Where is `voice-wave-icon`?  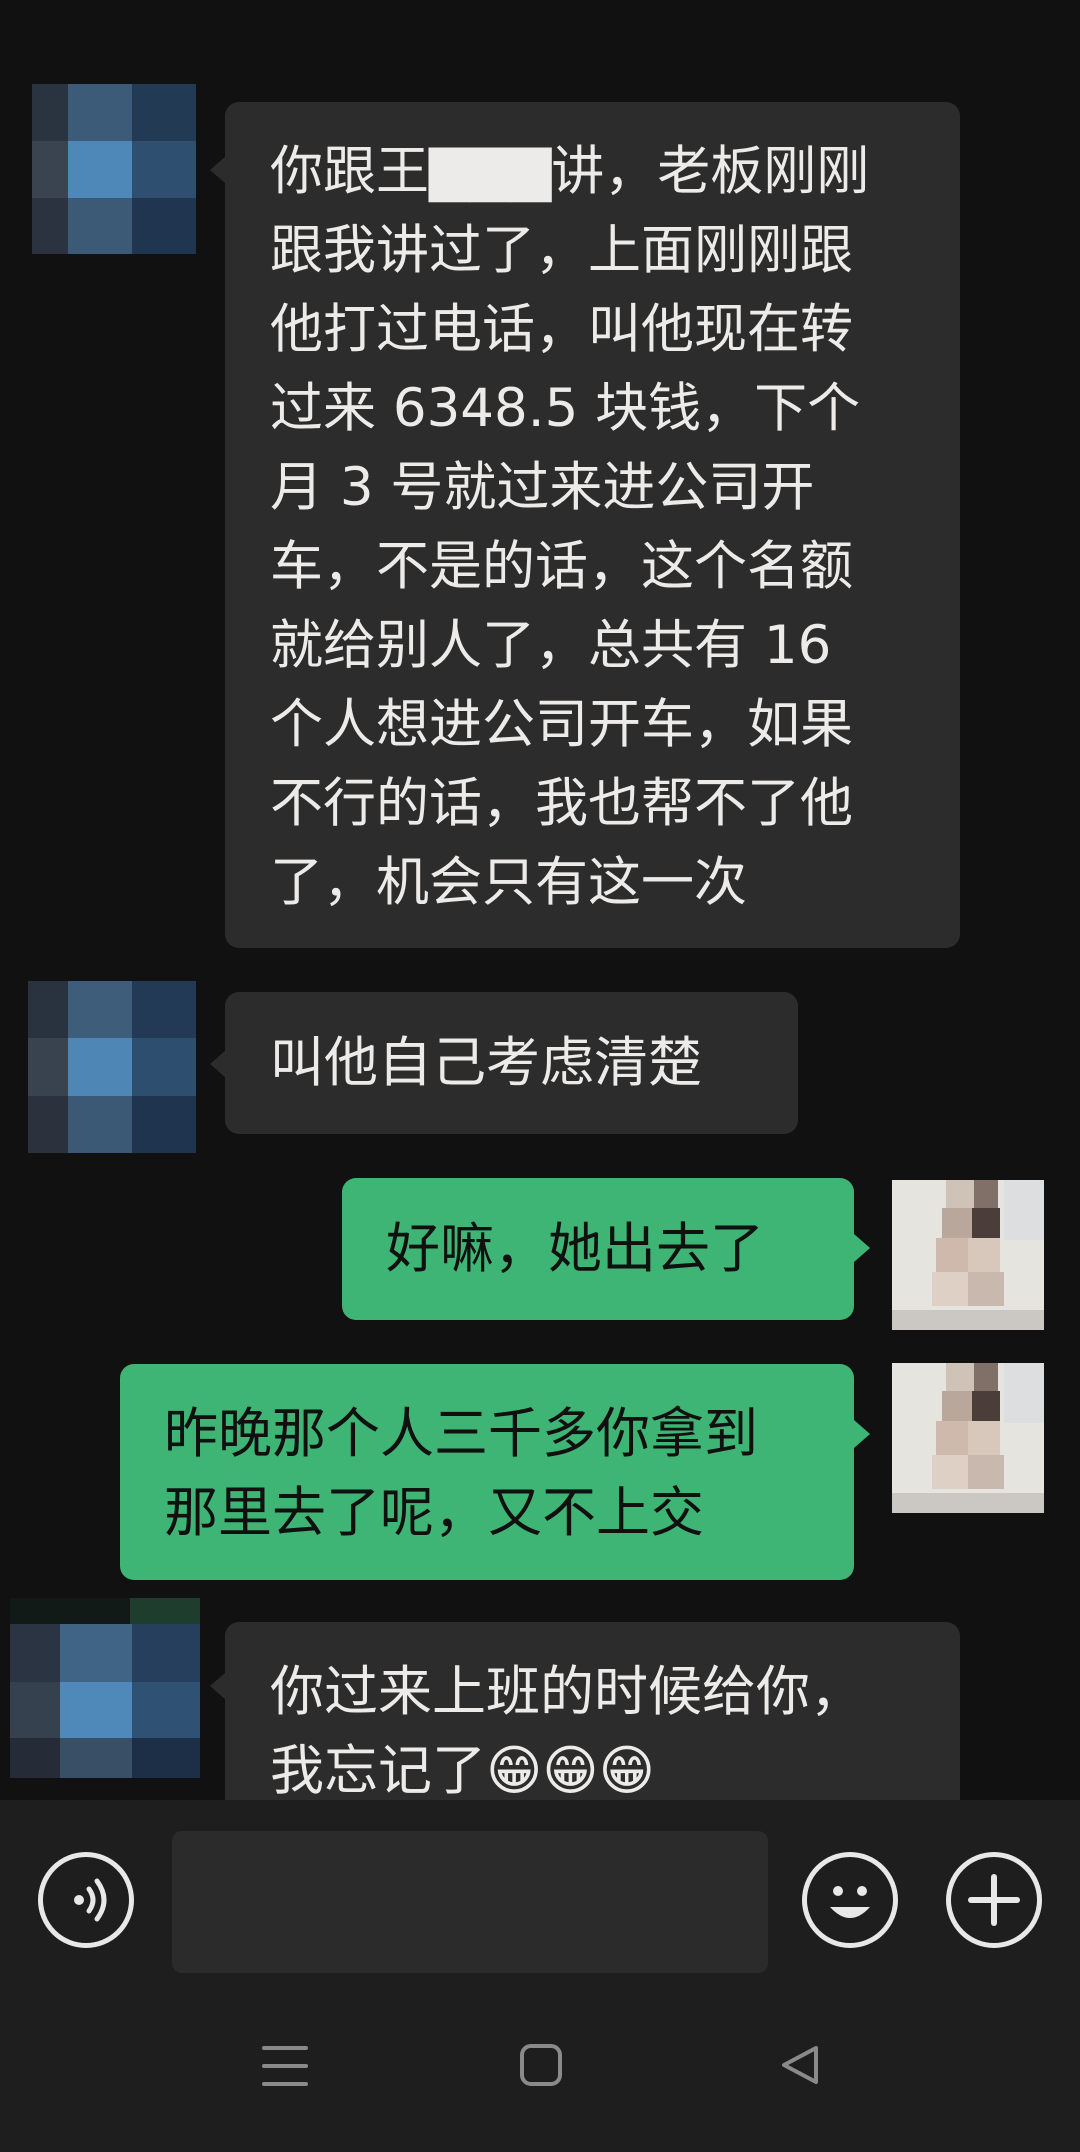 voice-wave-icon is located at coordinates (90, 1900).